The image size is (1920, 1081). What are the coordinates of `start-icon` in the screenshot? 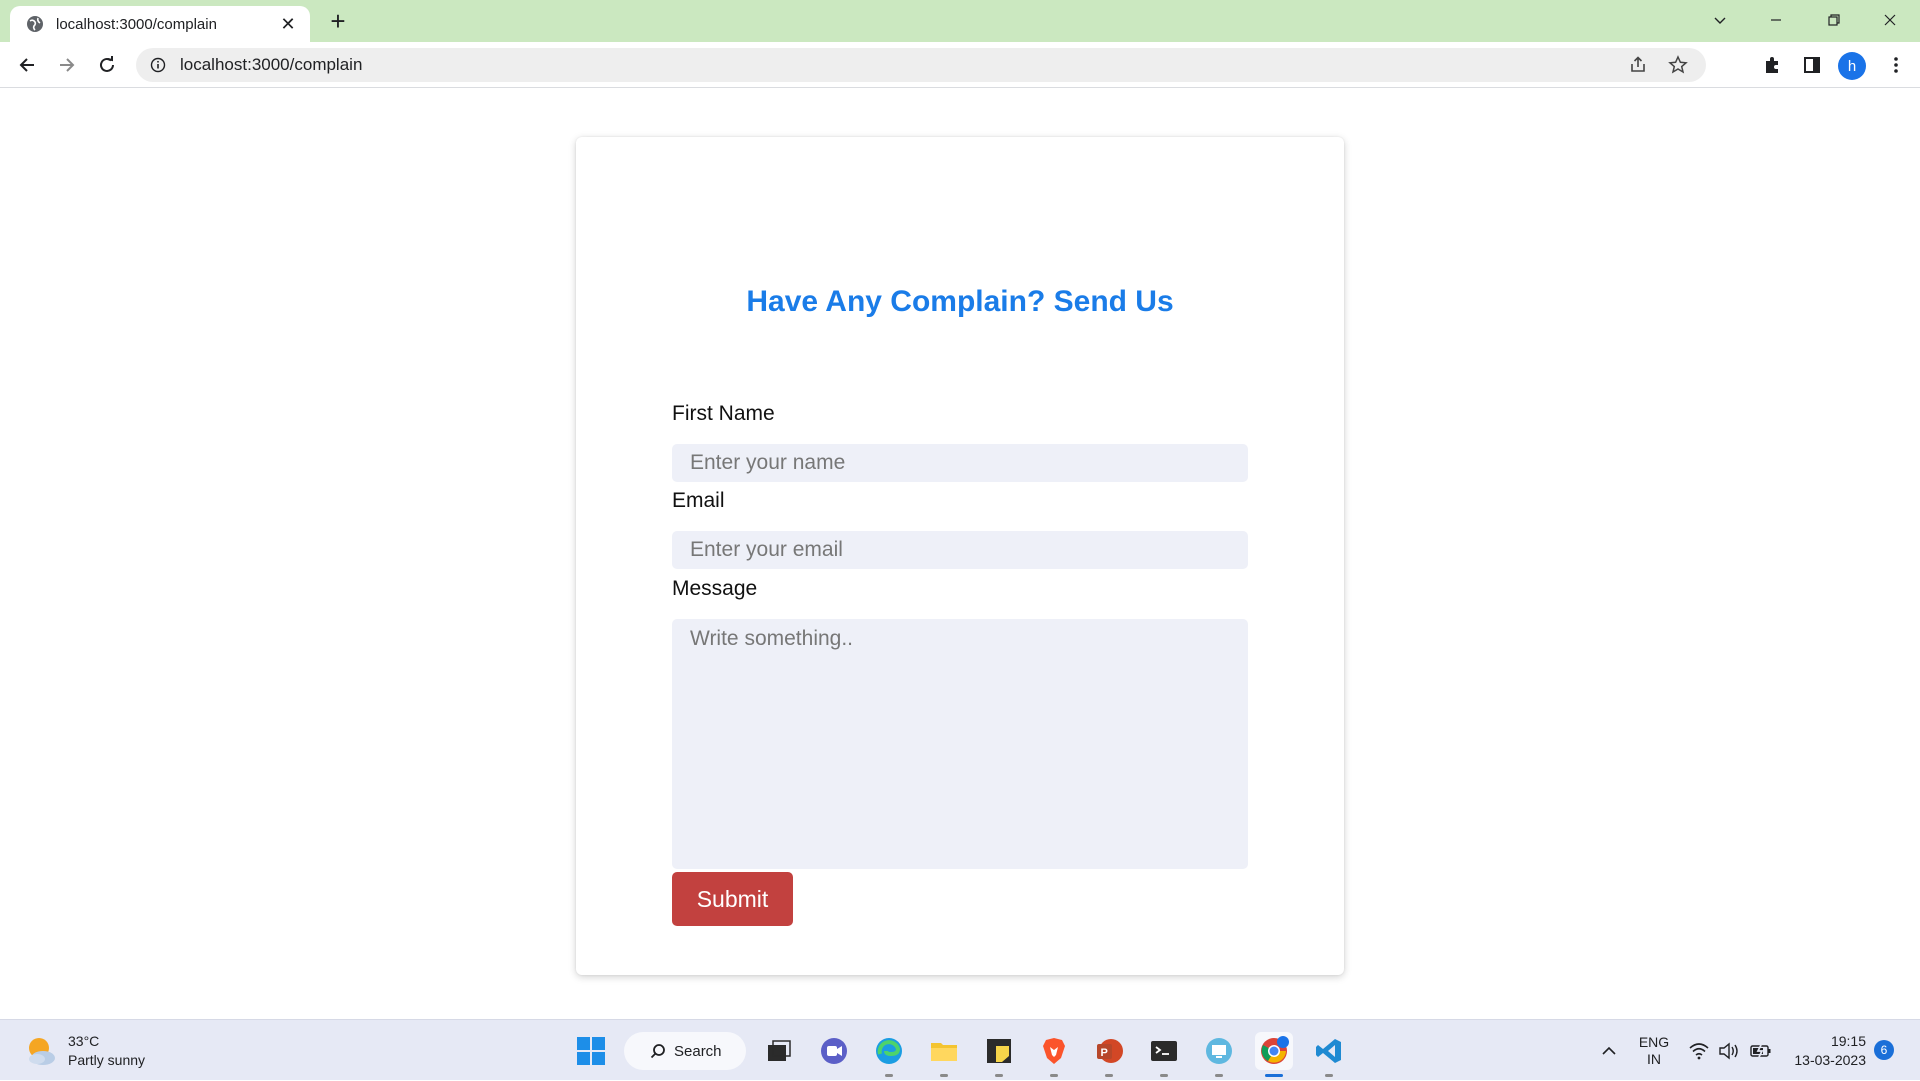 It's located at (591, 1051).